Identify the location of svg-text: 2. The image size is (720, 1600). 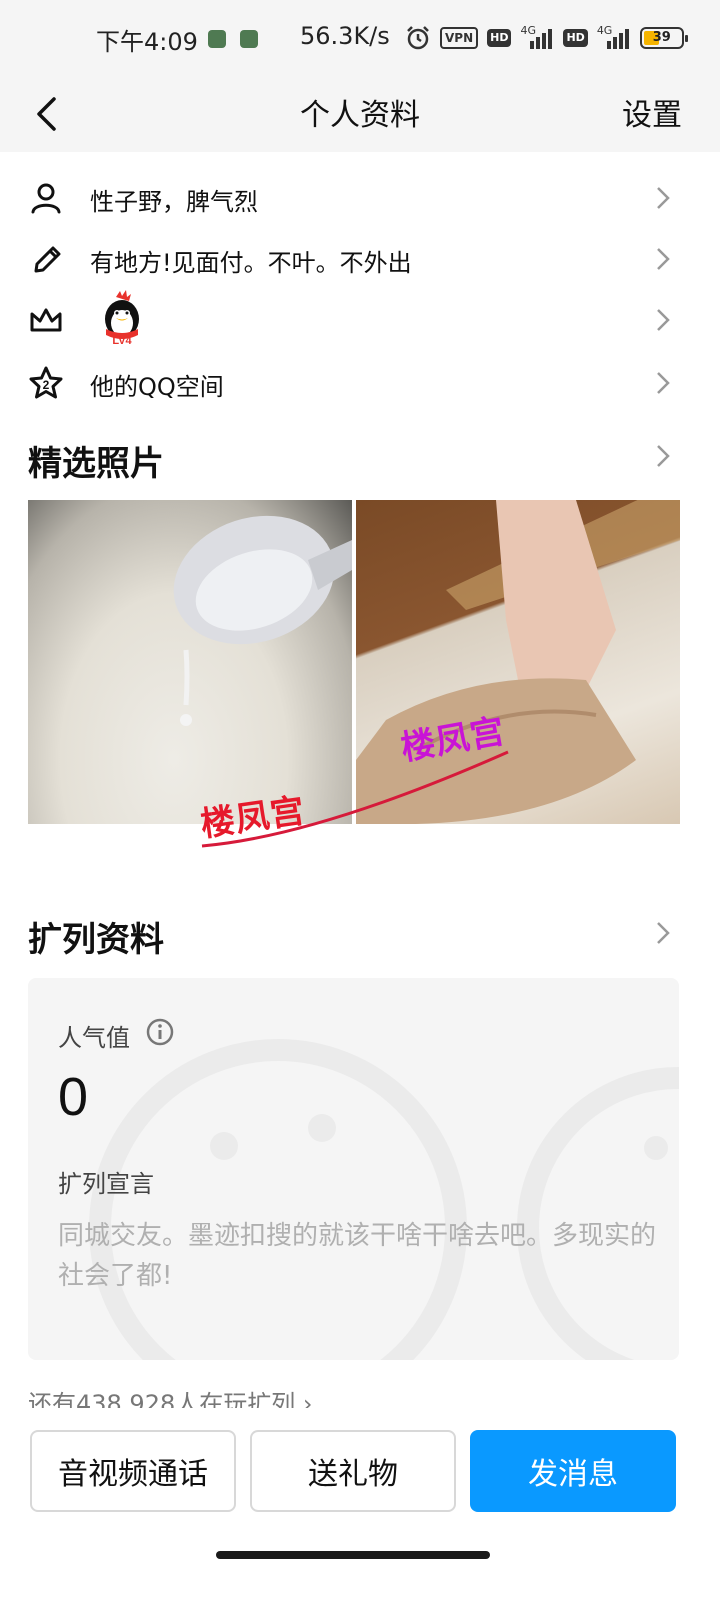
(46, 385).